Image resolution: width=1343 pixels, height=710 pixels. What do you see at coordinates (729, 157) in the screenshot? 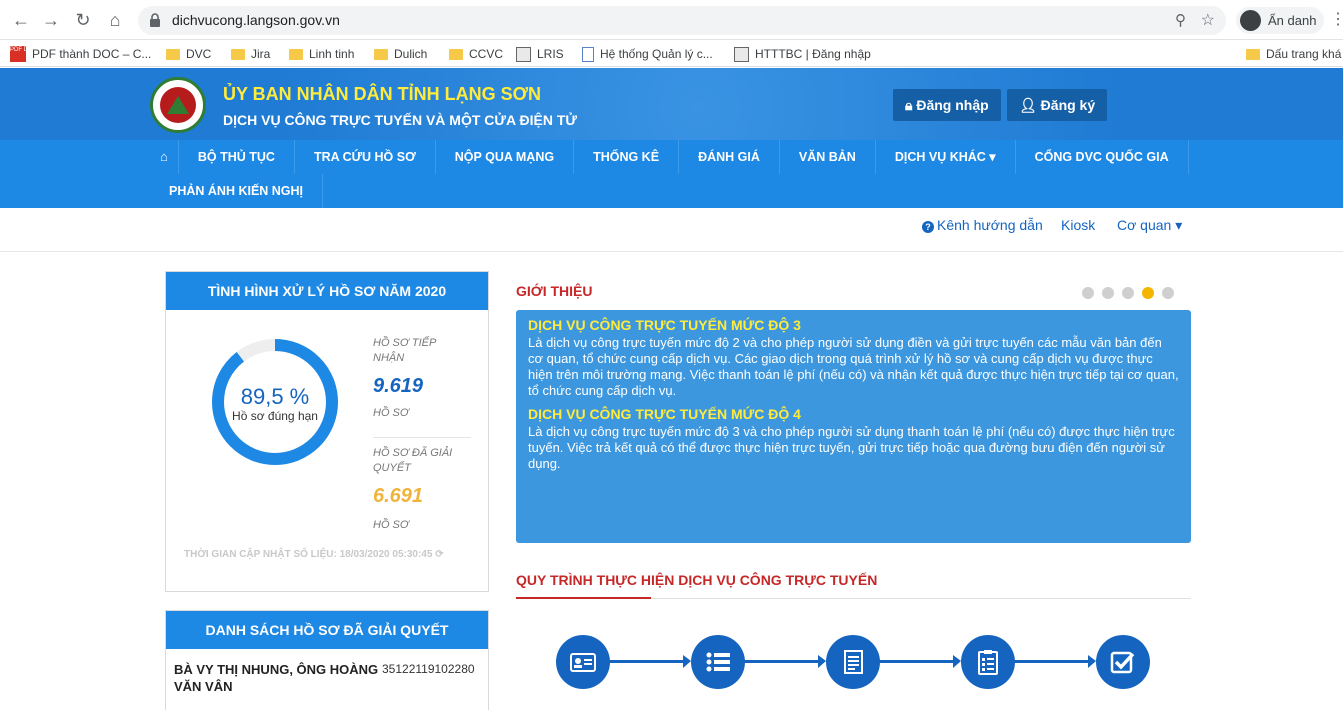
I see `nav-item: ĐÁNH GIÁ` at bounding box center [729, 157].